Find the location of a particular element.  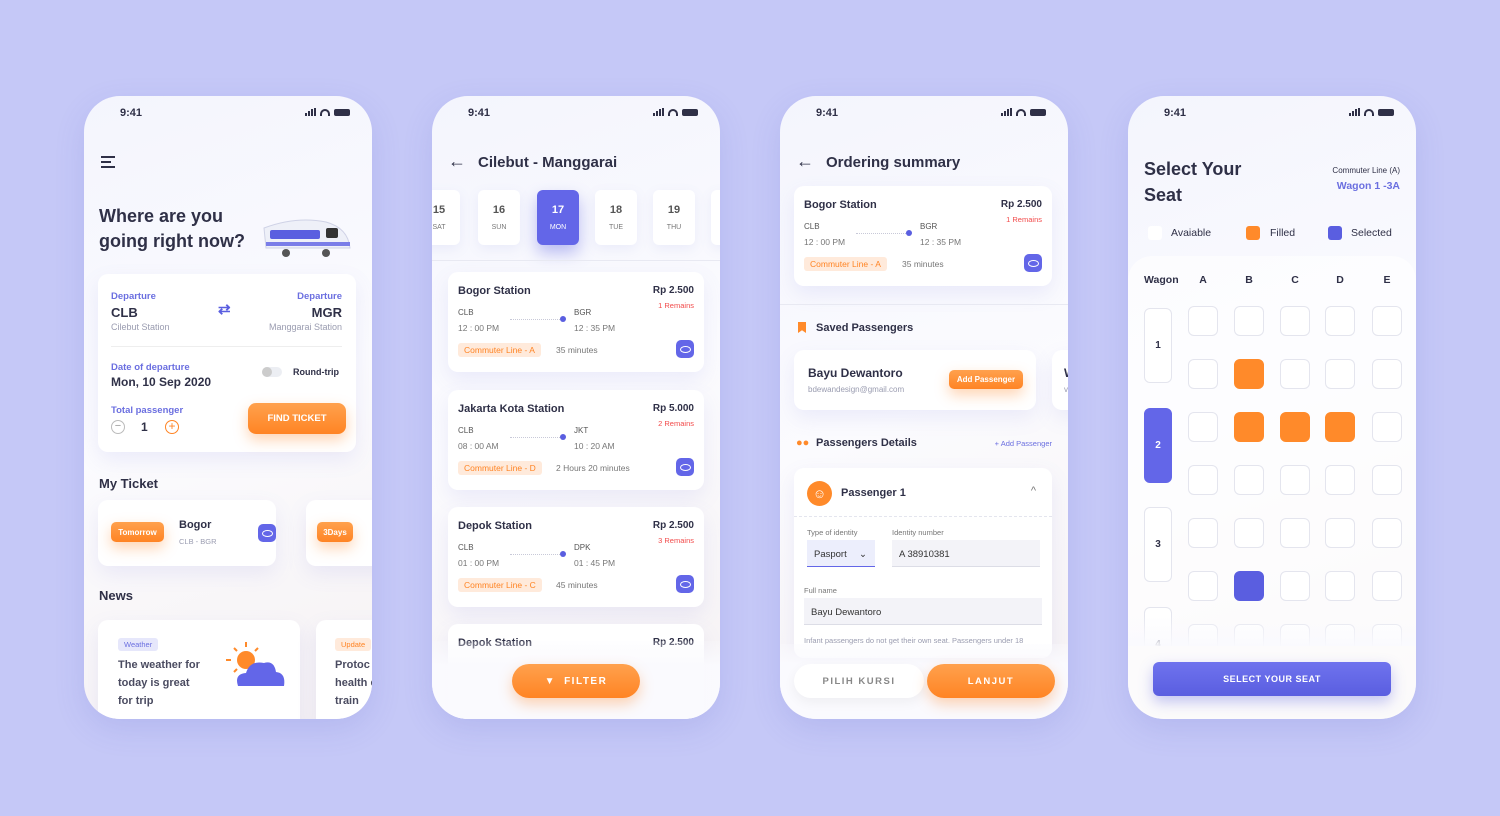

seats-remaining: 1 Remains is located at coordinates (1024, 219).